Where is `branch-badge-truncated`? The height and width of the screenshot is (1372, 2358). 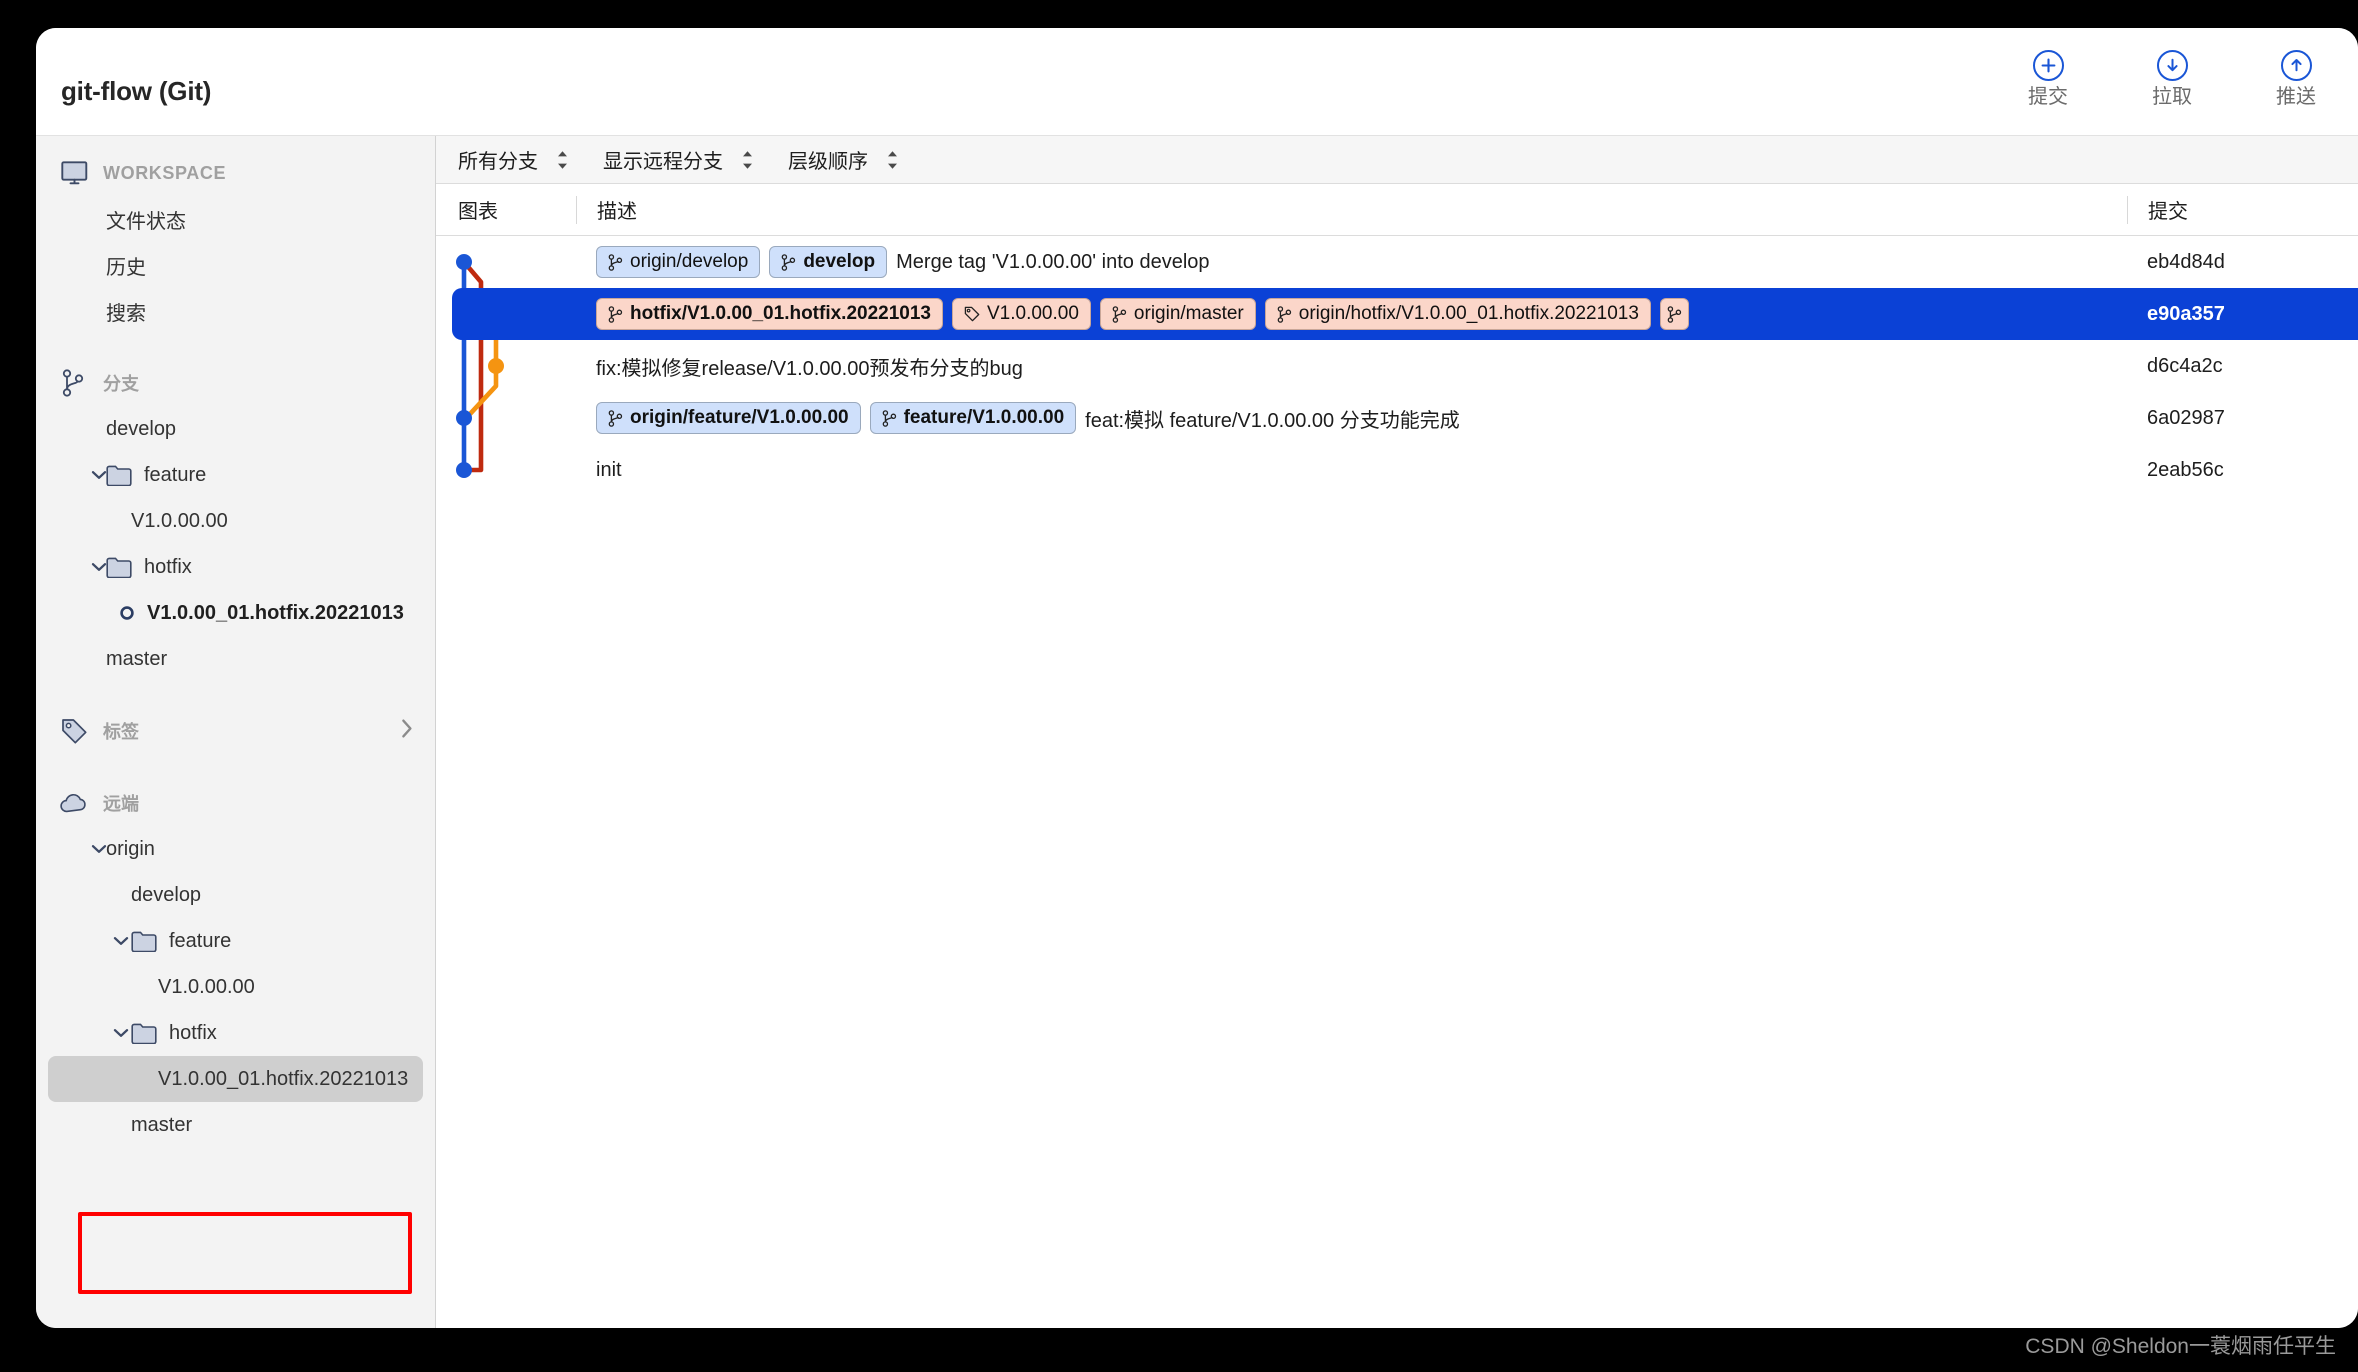 branch-badge-truncated is located at coordinates (1674, 314).